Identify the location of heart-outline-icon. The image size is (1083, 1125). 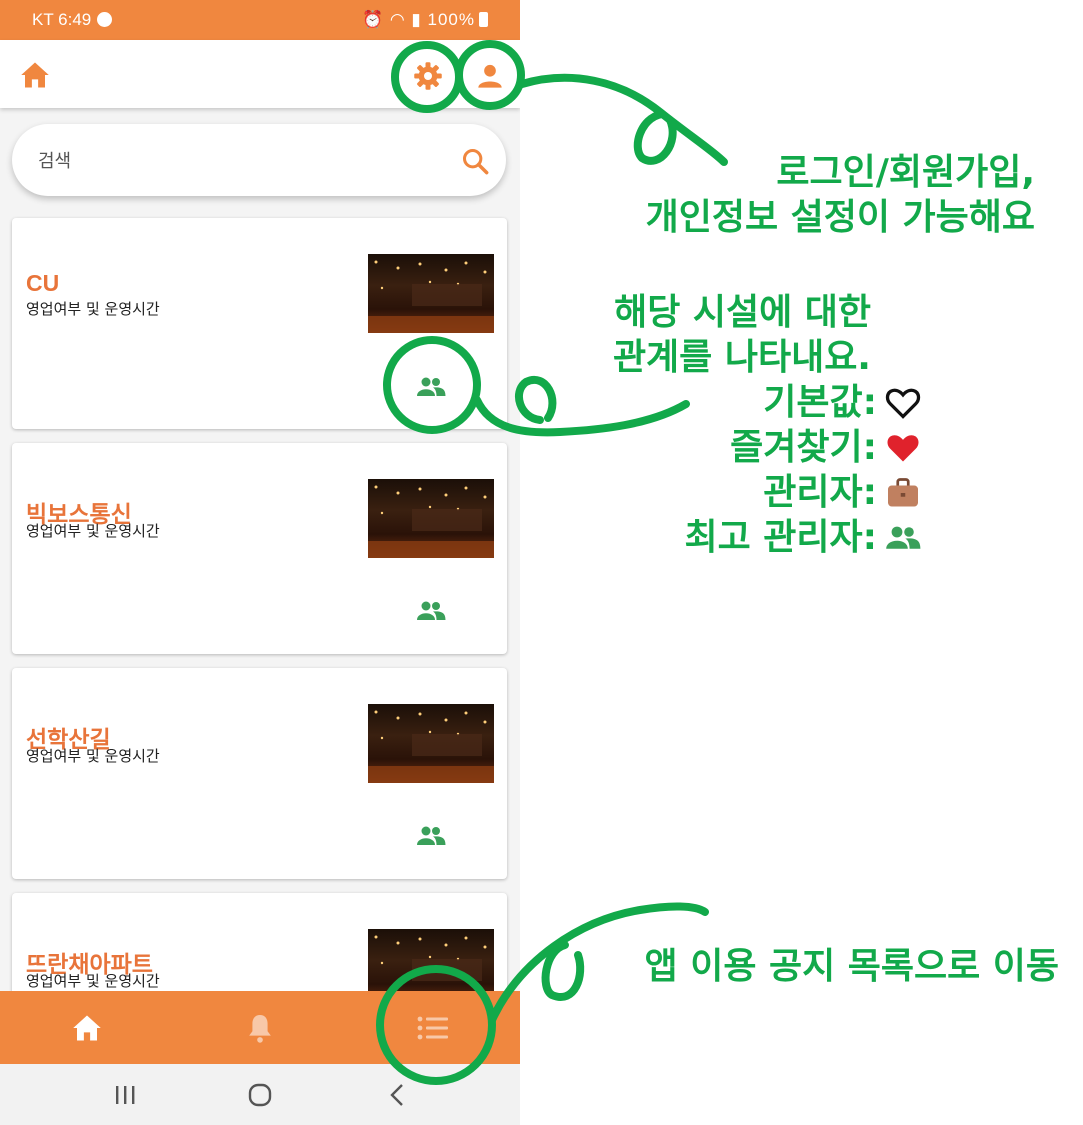
(903, 403).